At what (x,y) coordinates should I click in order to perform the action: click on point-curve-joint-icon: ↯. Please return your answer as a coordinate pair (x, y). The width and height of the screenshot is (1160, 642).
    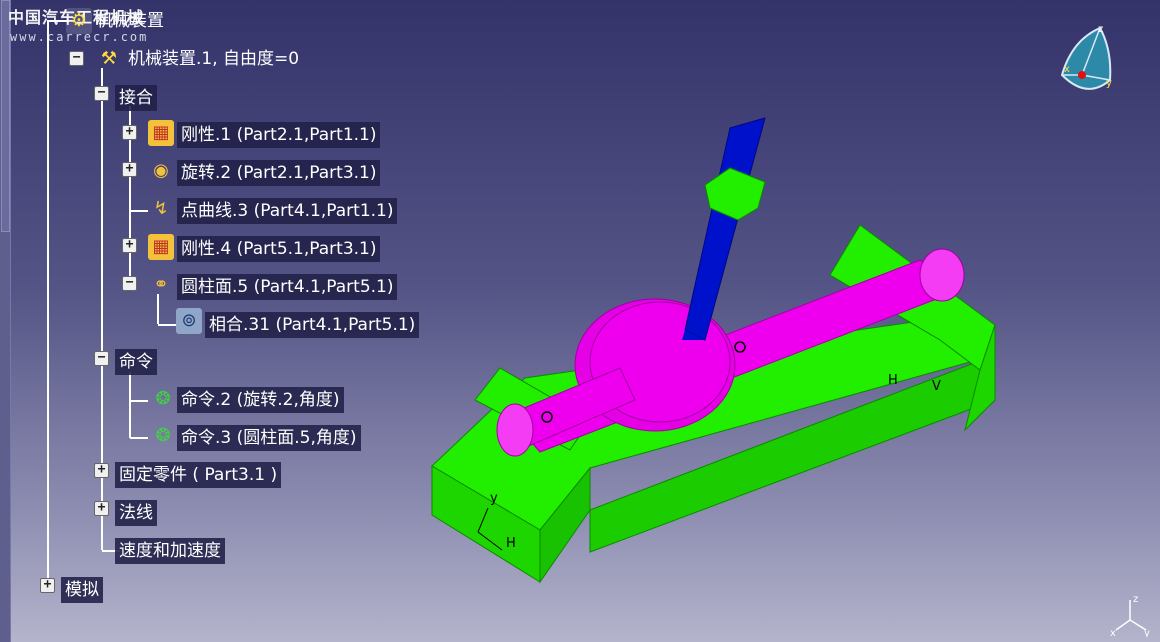
    Looking at the image, I should click on (161, 209).